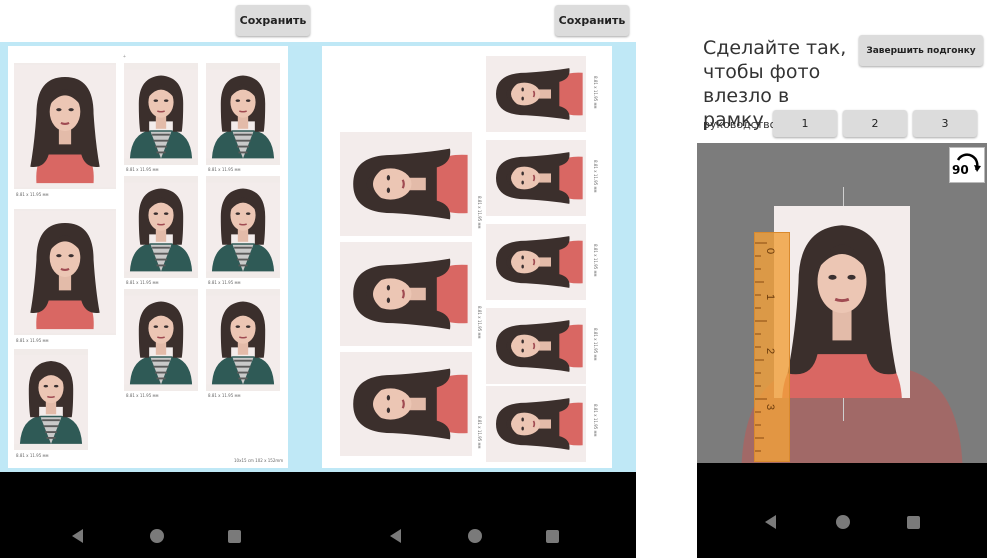  What do you see at coordinates (770, 297) in the screenshot?
I see `ruler-tick-1: 1` at bounding box center [770, 297].